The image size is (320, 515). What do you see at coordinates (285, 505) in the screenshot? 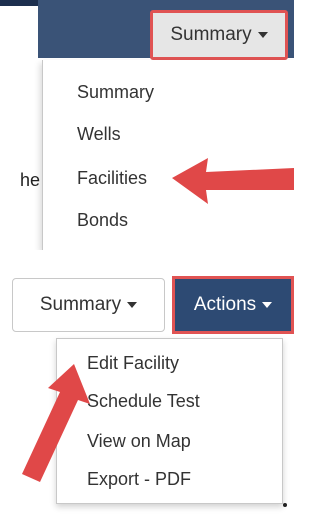
I see `stray-dot` at bounding box center [285, 505].